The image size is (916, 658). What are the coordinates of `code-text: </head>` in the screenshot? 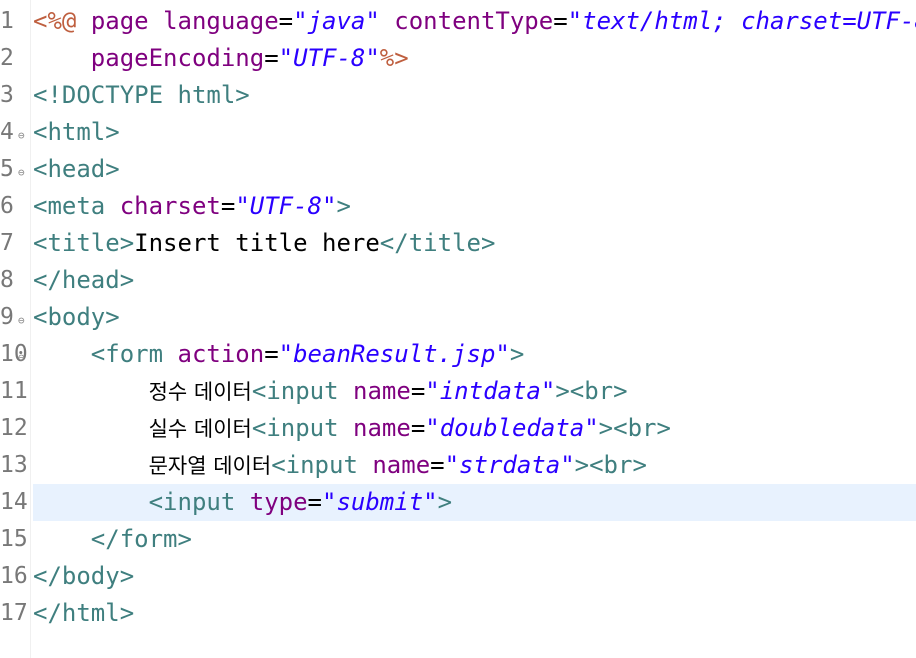 It's located at (83, 280).